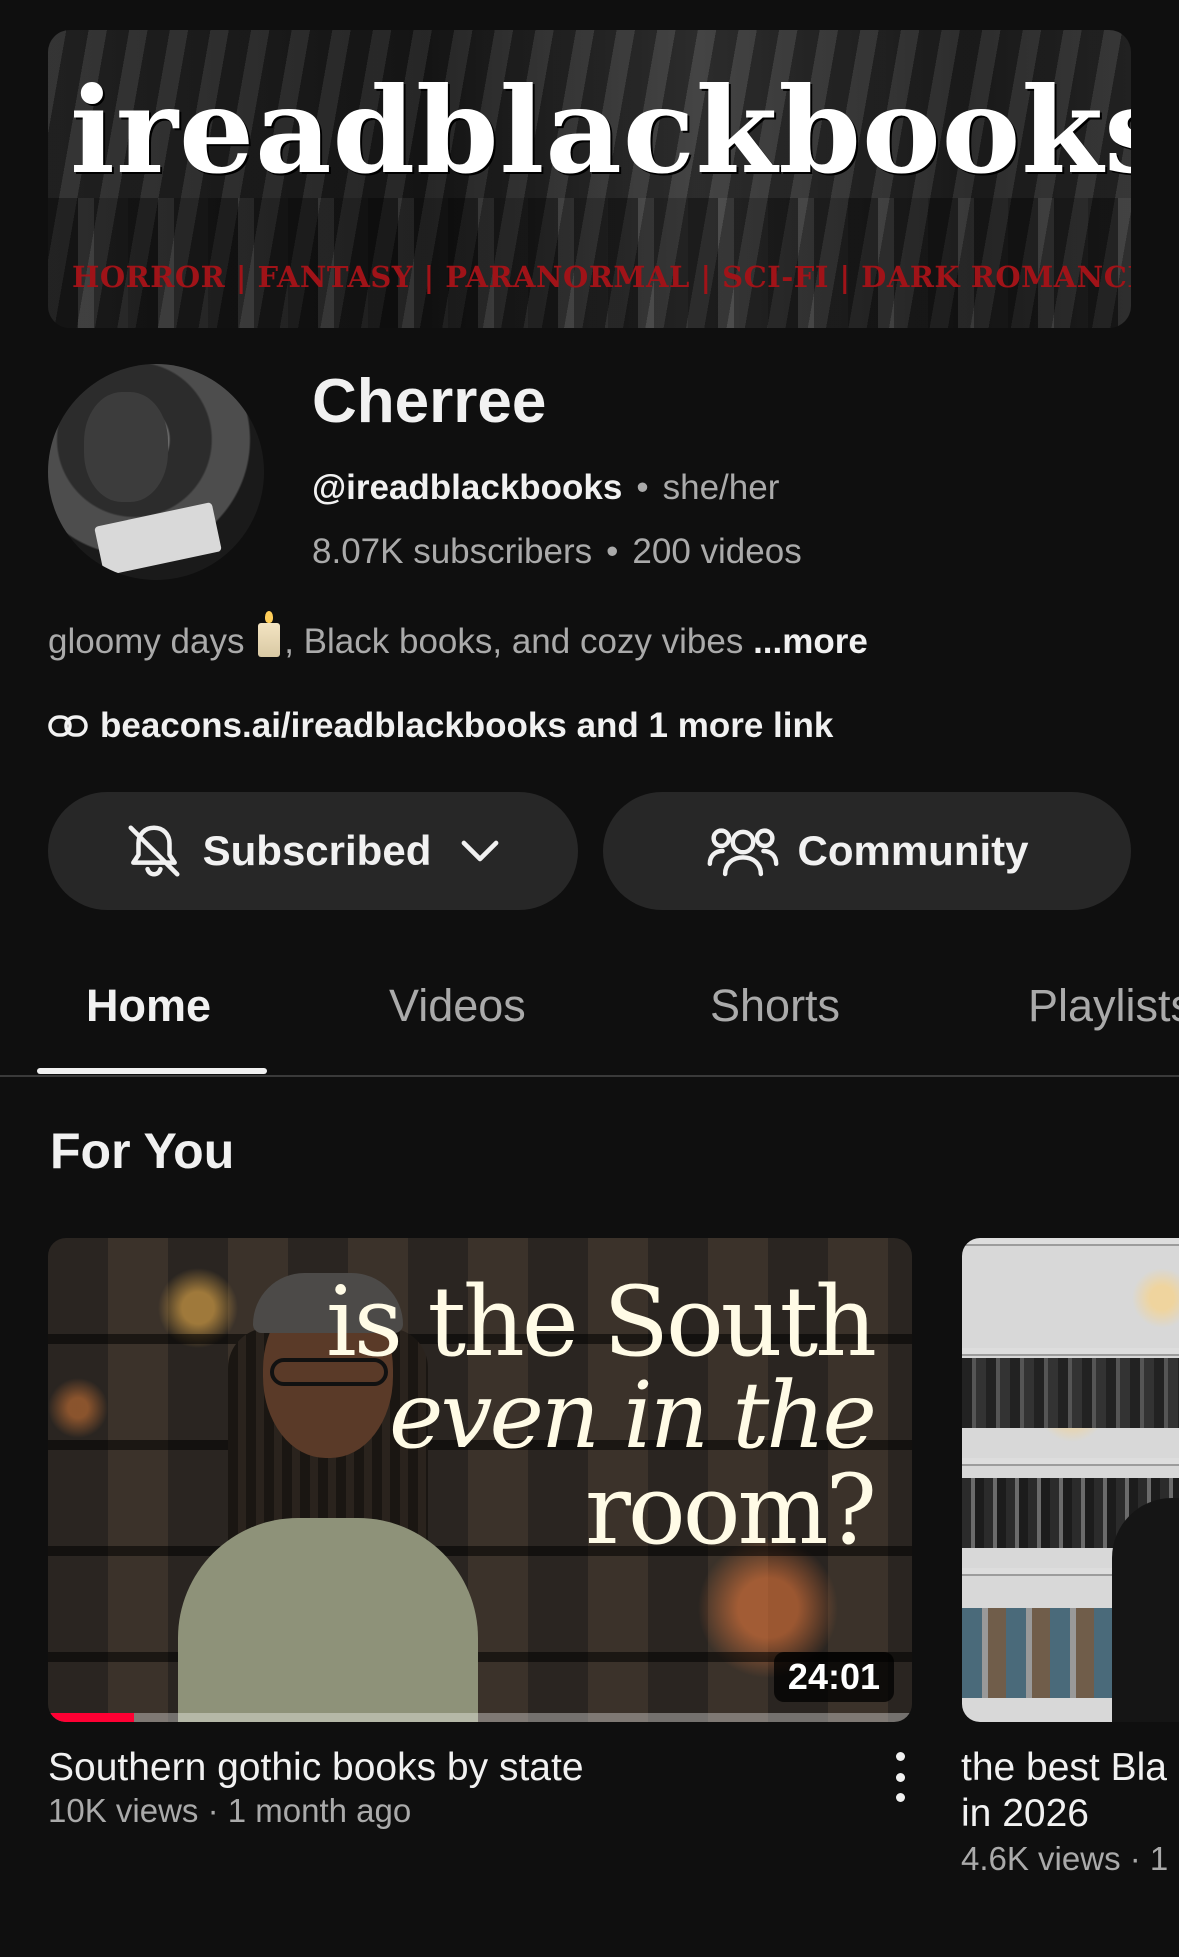 This screenshot has width=1179, height=1957. Describe the element at coordinates (480, 851) in the screenshot. I see `chevron-down-icon` at that location.